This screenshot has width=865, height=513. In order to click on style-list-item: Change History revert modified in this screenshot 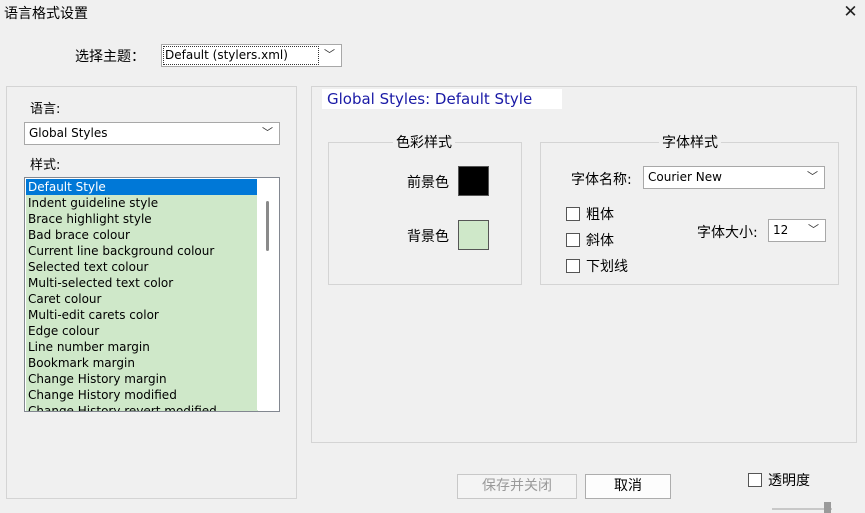, I will do `click(142, 407)`.